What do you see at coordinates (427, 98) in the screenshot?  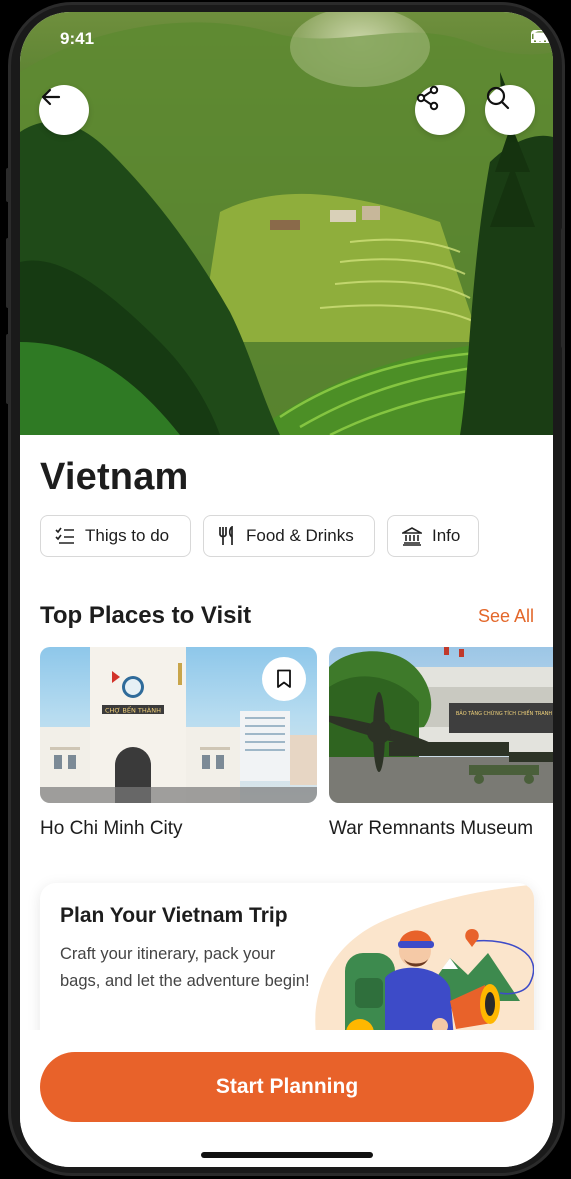 I see `share-icon` at bounding box center [427, 98].